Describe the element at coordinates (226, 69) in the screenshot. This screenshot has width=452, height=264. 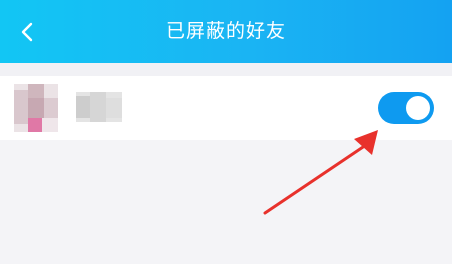
I see `section-gap` at that location.